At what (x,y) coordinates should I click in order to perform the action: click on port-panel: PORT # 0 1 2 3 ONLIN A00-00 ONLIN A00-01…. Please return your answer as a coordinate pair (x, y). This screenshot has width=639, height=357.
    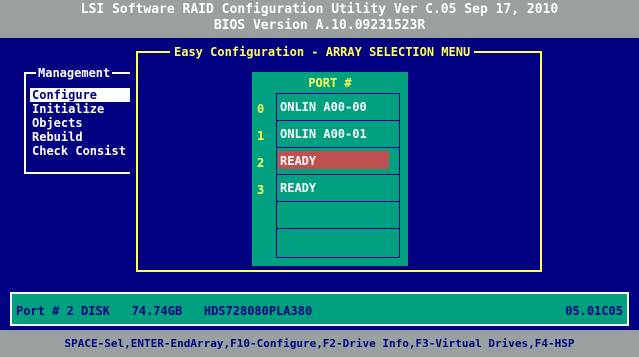
    Looking at the image, I should click on (330, 169).